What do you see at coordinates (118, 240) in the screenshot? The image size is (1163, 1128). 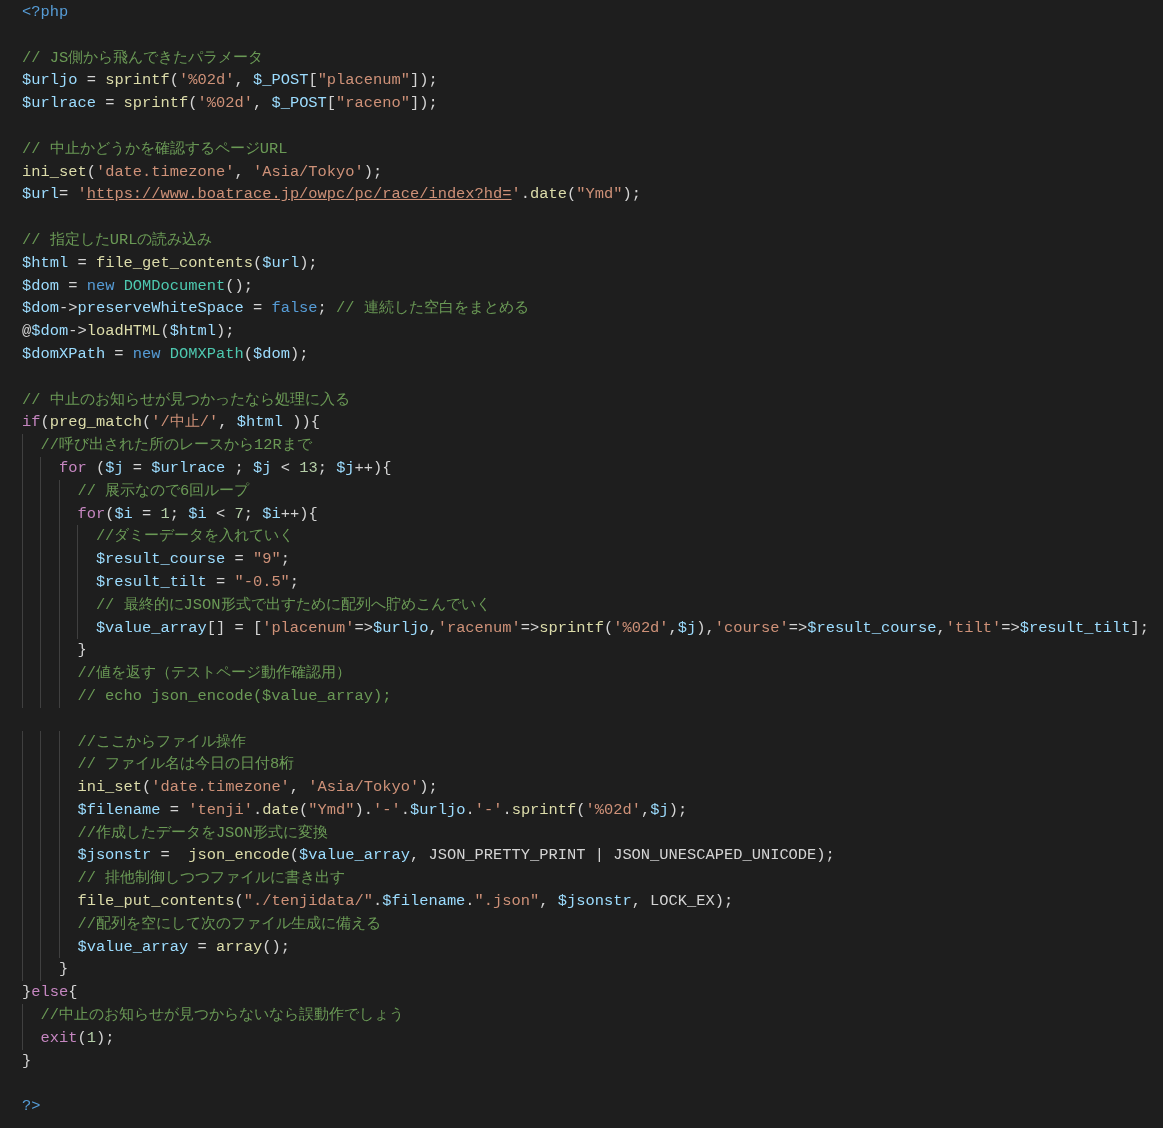 I see `code-comment: // 指定したURLの読み込み` at bounding box center [118, 240].